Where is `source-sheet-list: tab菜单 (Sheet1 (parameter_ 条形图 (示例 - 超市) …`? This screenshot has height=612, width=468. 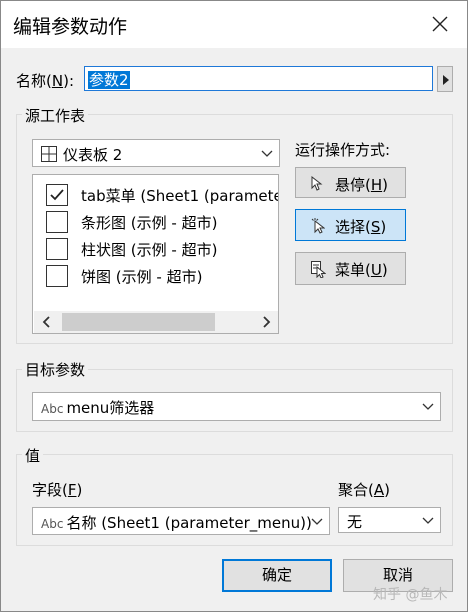 source-sheet-list: tab菜单 (Sheet1 (parameter_ 条形图 (示例 - 超市) … is located at coordinates (155, 254).